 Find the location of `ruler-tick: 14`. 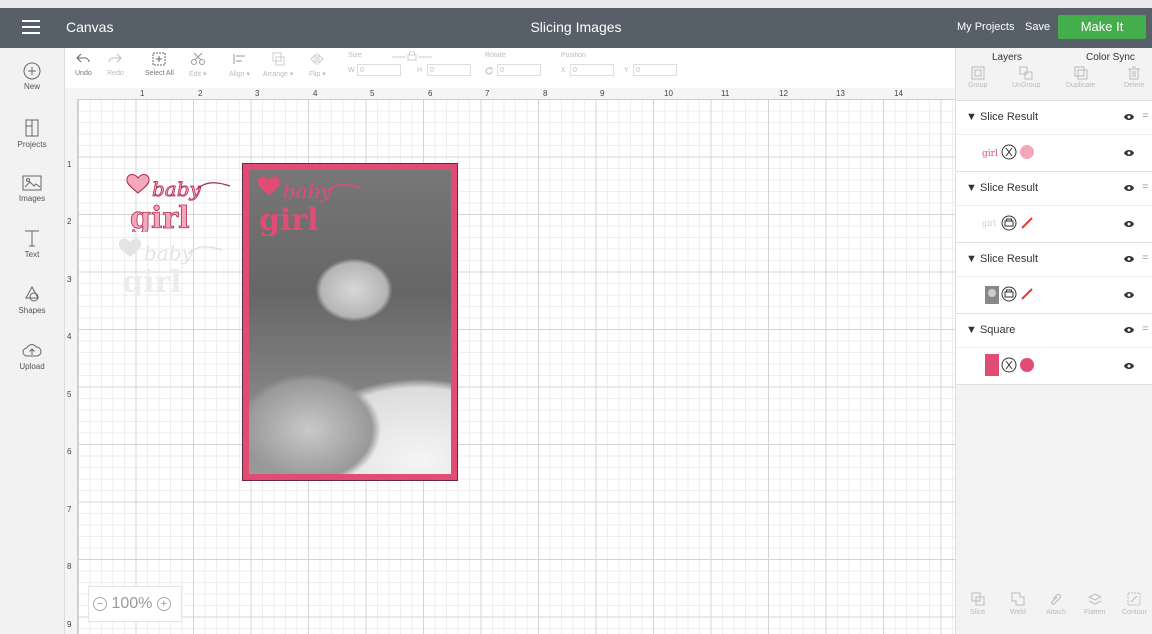

ruler-tick: 14 is located at coordinates (898, 93).